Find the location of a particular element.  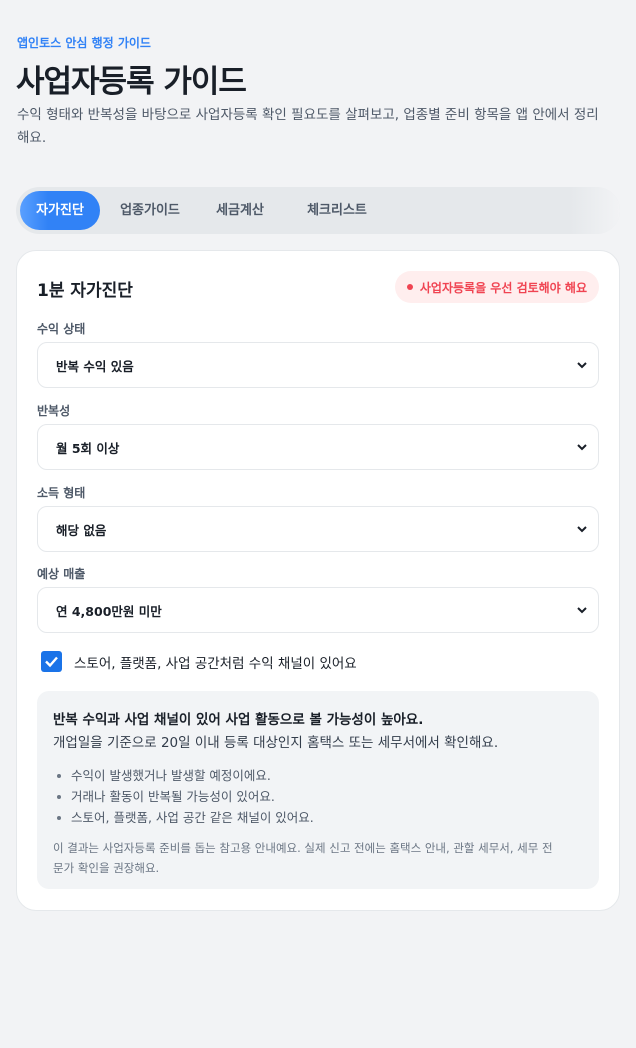

result-headline: 반복 수익과 사업 채널이 있어 사업 활동으로 볼 가능성이 높아요. is located at coordinates (238, 720).